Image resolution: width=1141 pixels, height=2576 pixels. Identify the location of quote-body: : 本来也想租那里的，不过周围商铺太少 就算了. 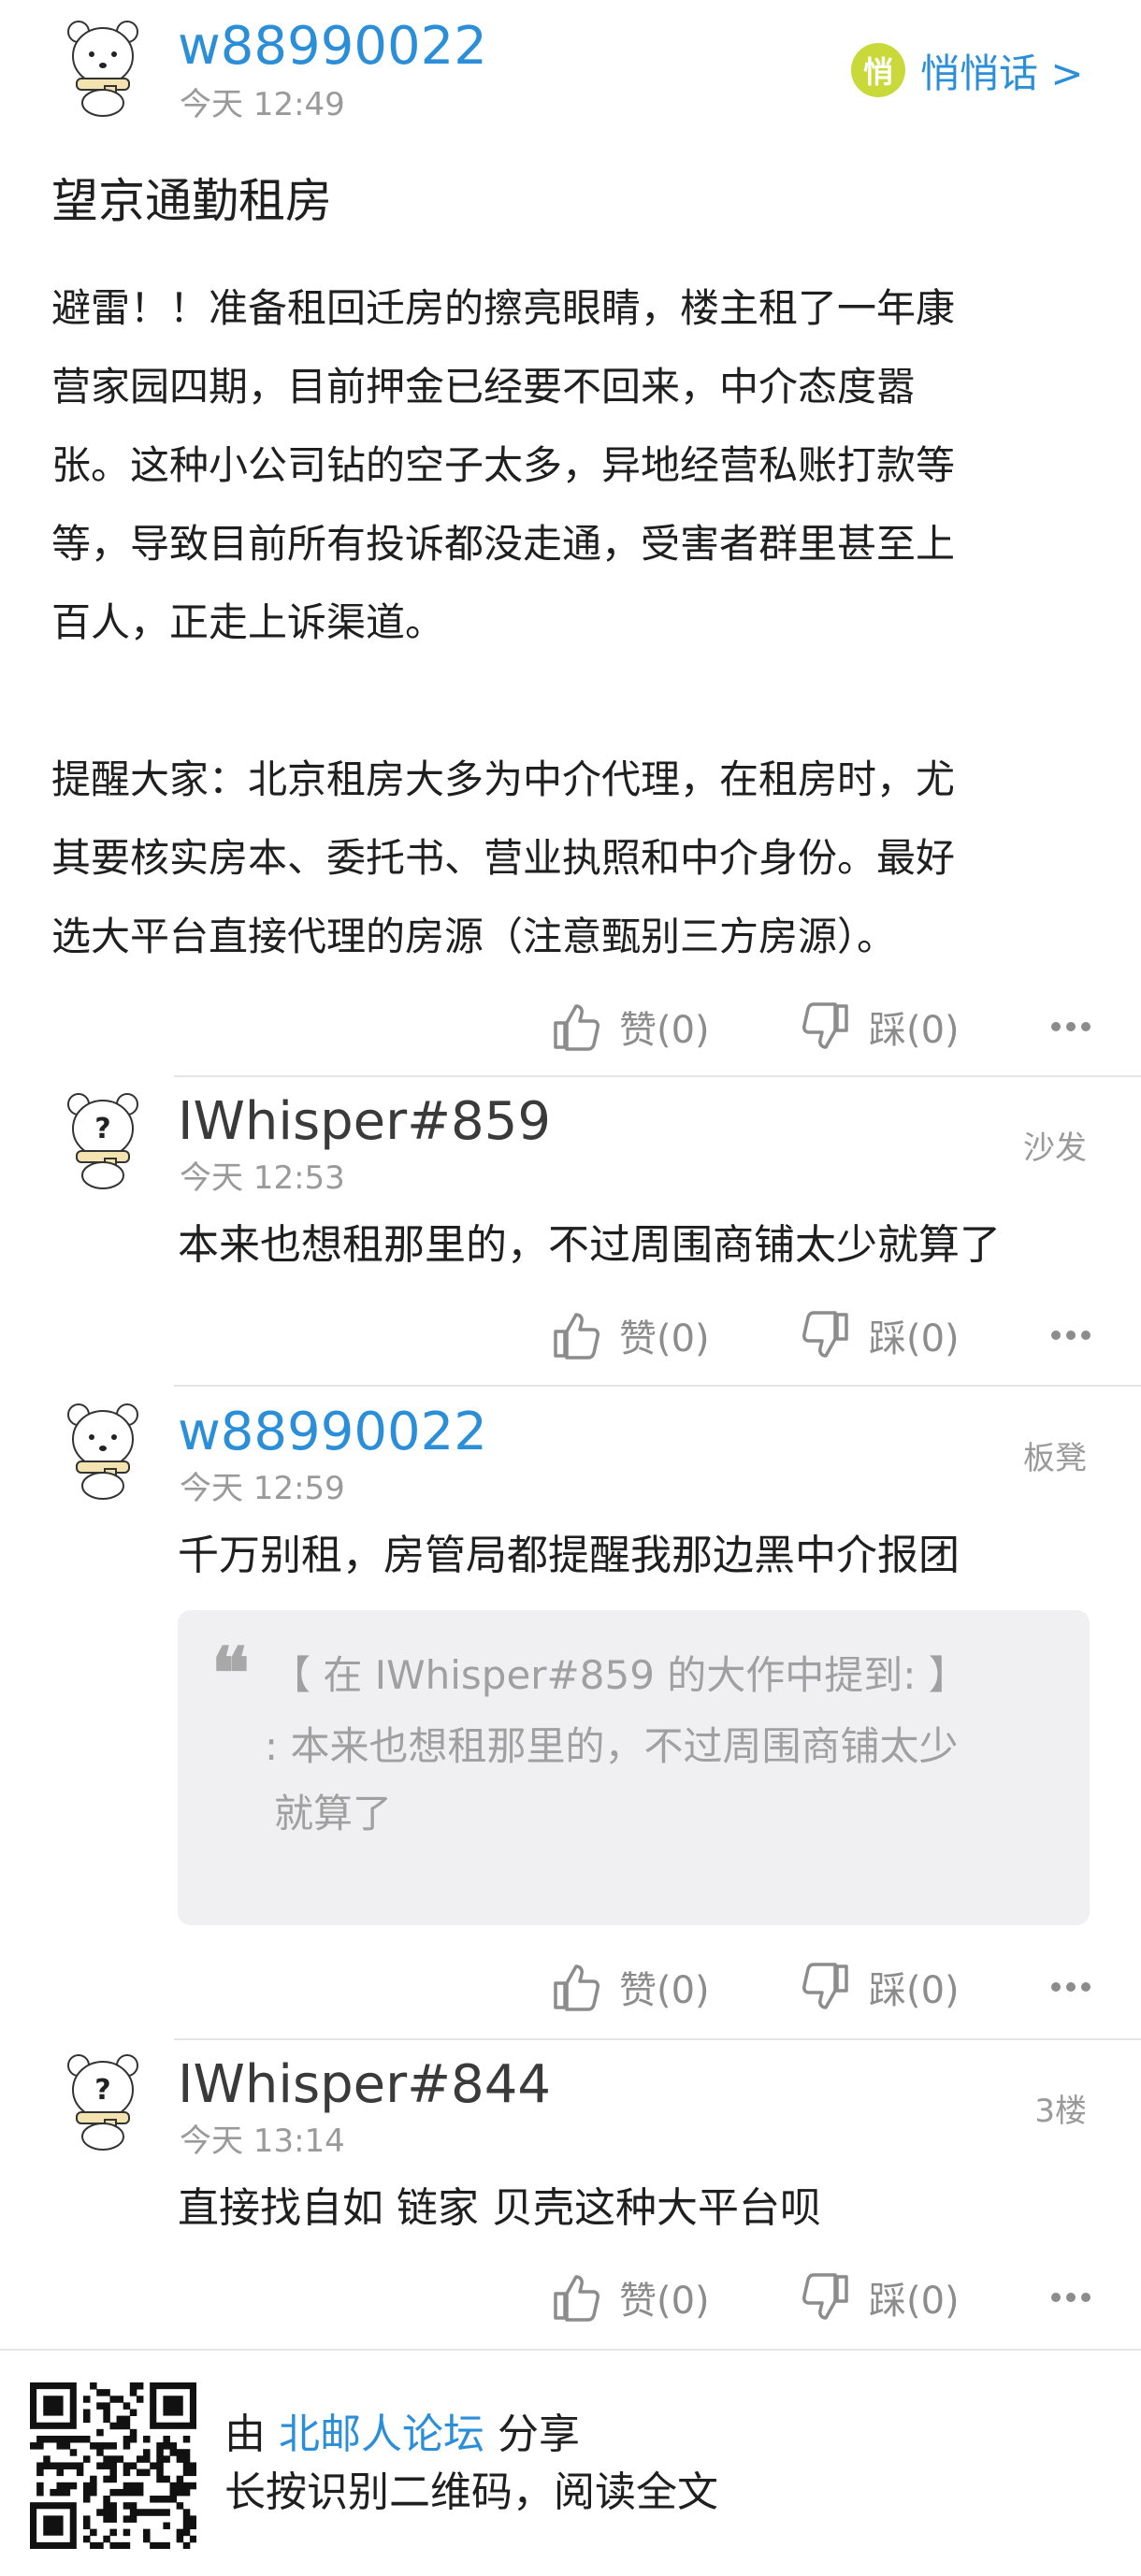
(667, 1781).